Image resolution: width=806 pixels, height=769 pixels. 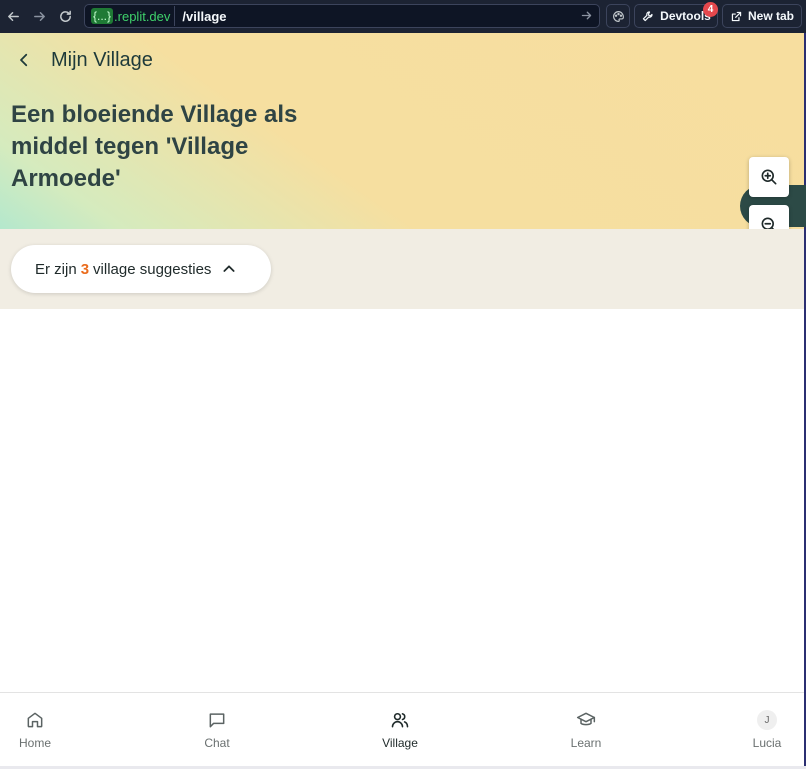 What do you see at coordinates (736, 16) in the screenshot?
I see `external-link-icon` at bounding box center [736, 16].